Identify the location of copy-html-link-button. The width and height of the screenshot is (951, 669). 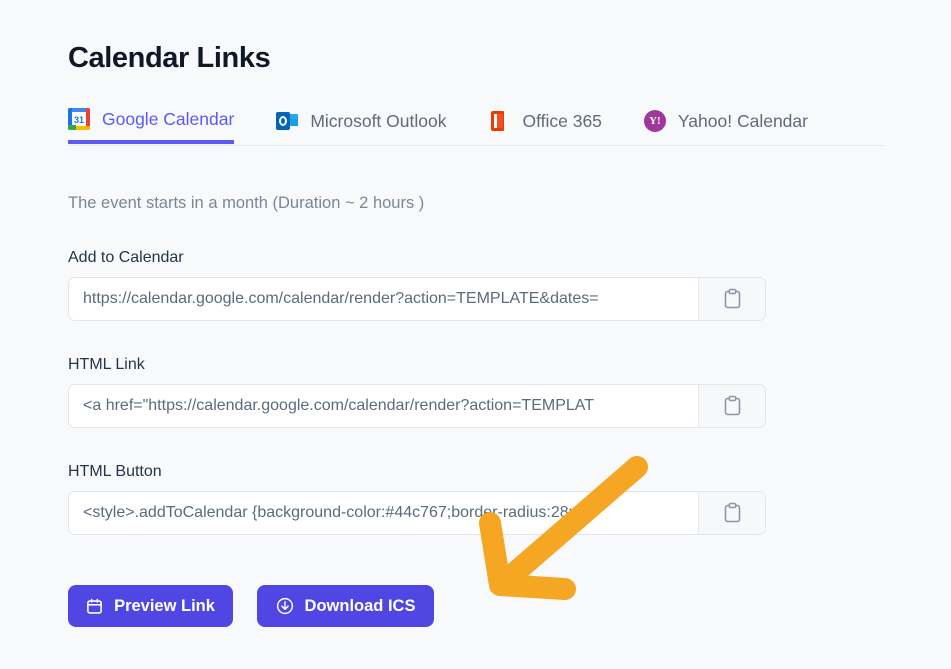
(731, 406).